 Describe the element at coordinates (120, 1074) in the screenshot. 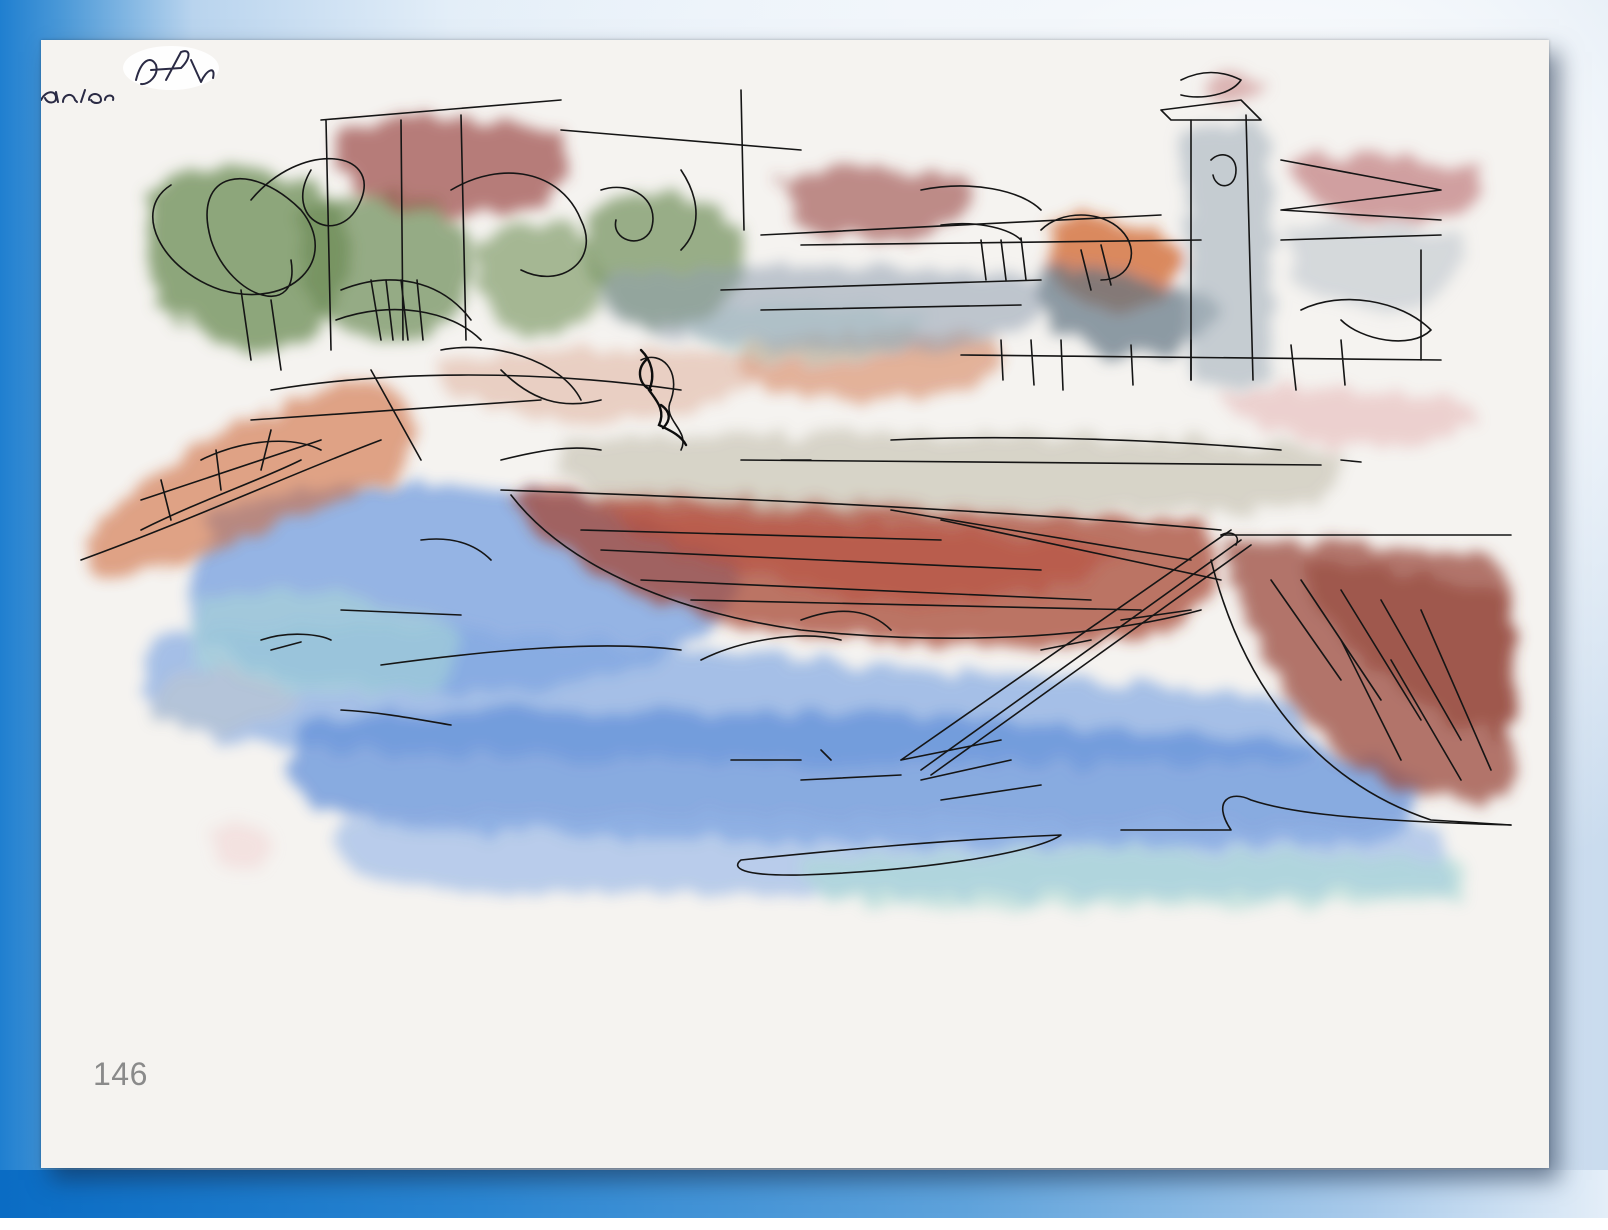

I see `page-number: 146` at that location.